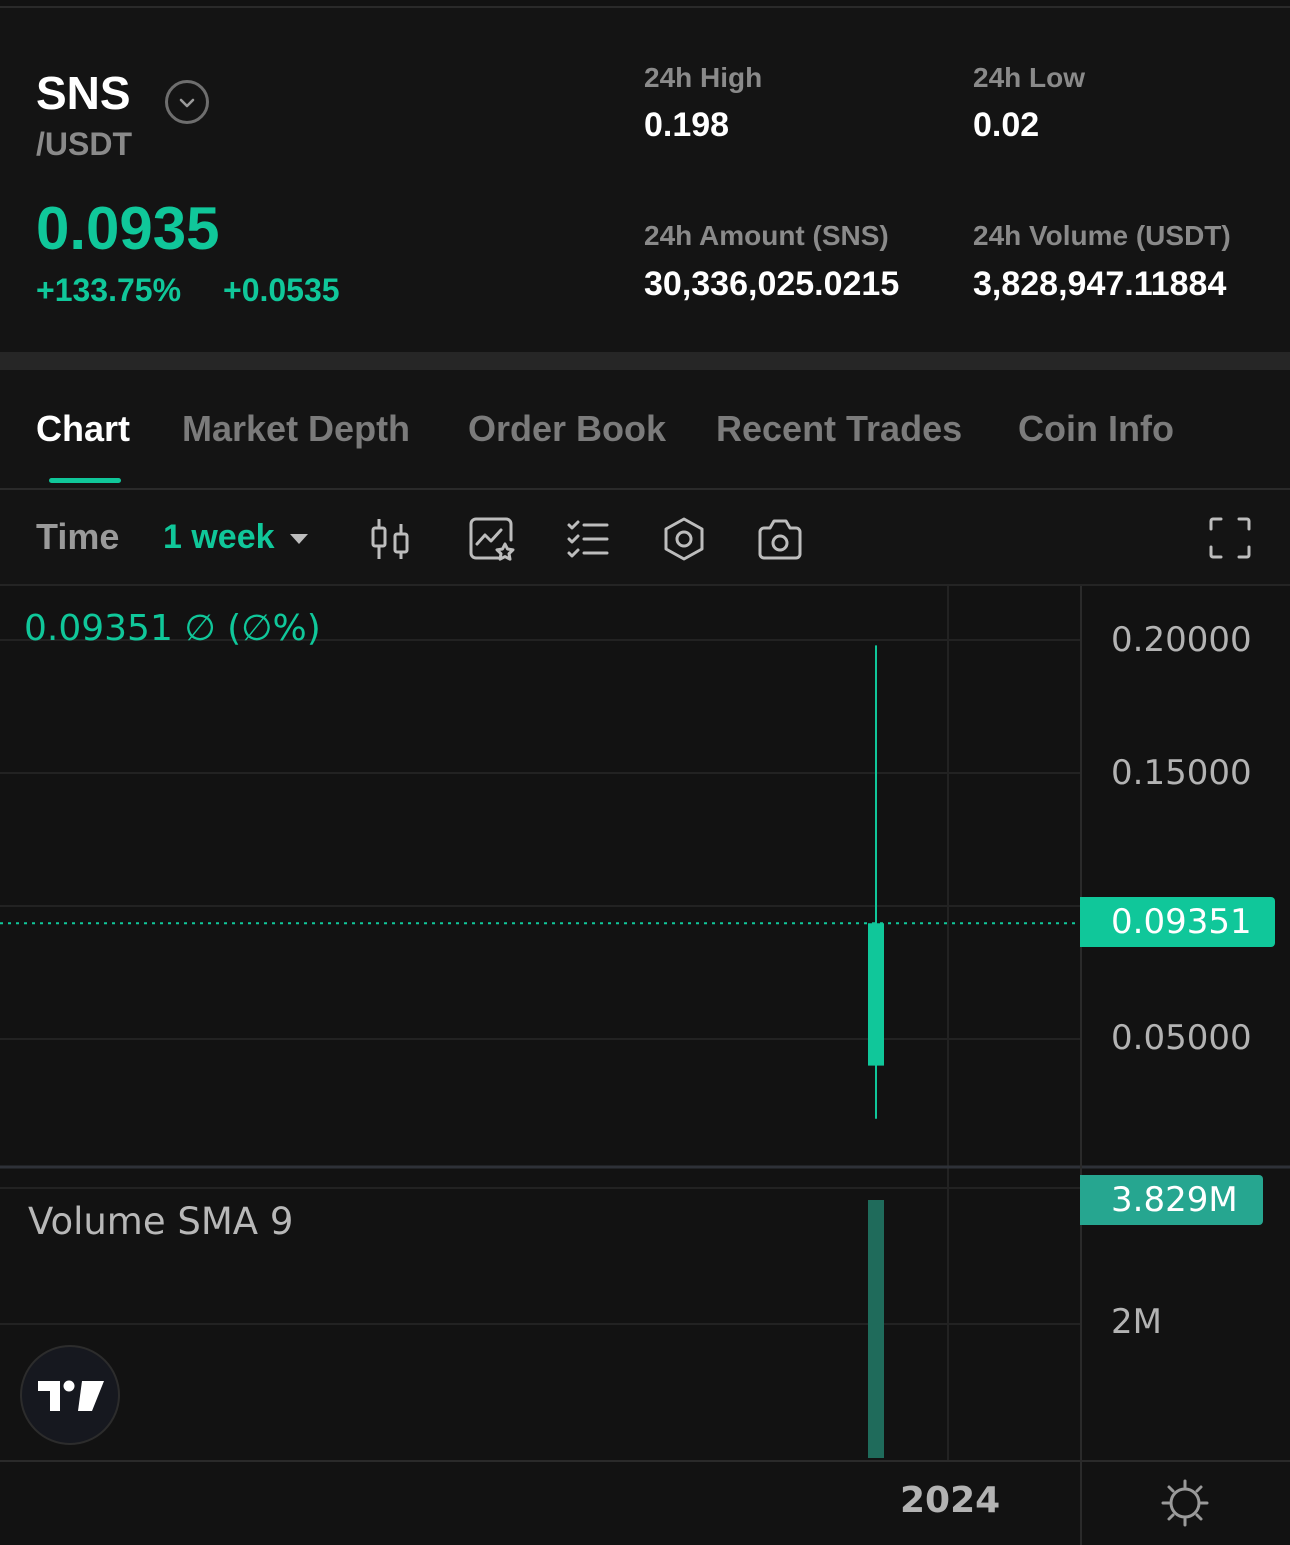  I want to click on tab-chart: Chart, so click(83, 429).